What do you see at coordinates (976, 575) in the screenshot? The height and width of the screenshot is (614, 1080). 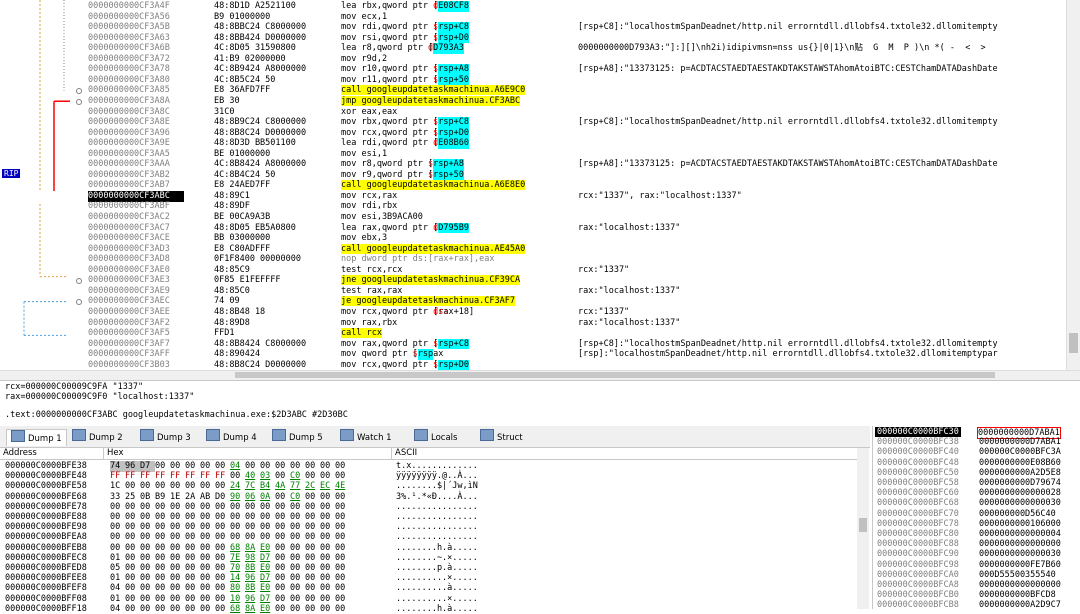 I see `stack-row: 000000C0000BFCA0 000D55500355540` at bounding box center [976, 575].